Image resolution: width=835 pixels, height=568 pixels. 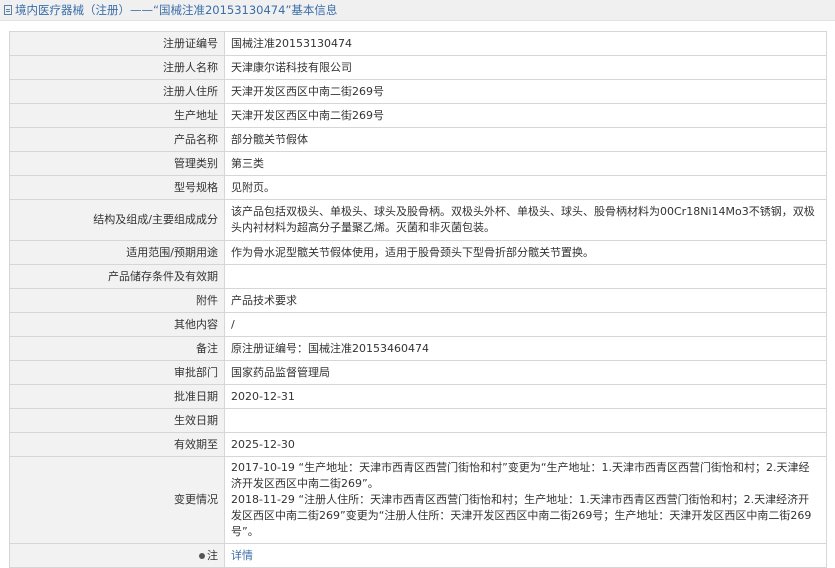 What do you see at coordinates (212, 555) in the screenshot?
I see `note-label: 注` at bounding box center [212, 555].